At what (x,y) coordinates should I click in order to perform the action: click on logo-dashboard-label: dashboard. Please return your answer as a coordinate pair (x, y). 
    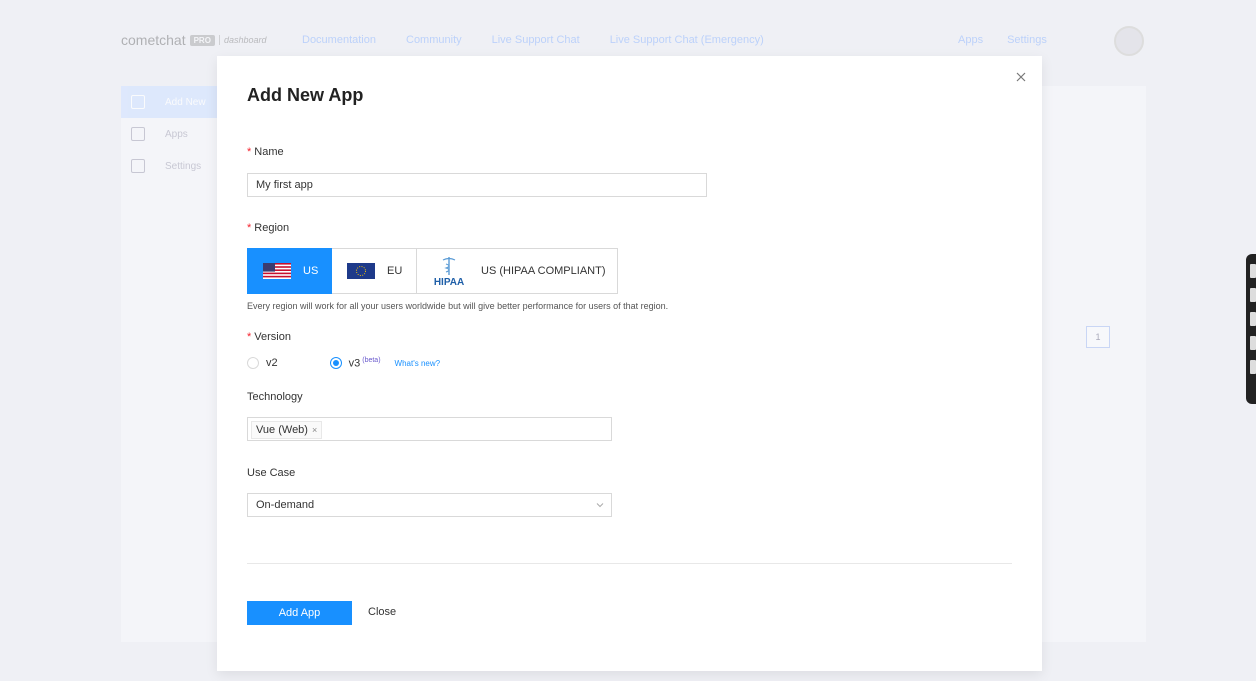
    Looking at the image, I should click on (242, 40).